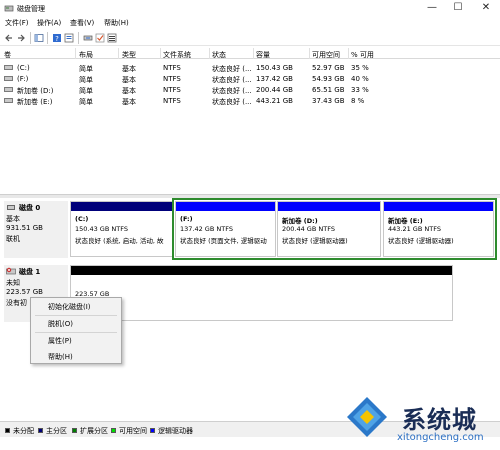 This screenshot has height=450, width=500. What do you see at coordinates (360, 79) in the screenshot?
I see `volume-percent-free: 40 %` at bounding box center [360, 79].